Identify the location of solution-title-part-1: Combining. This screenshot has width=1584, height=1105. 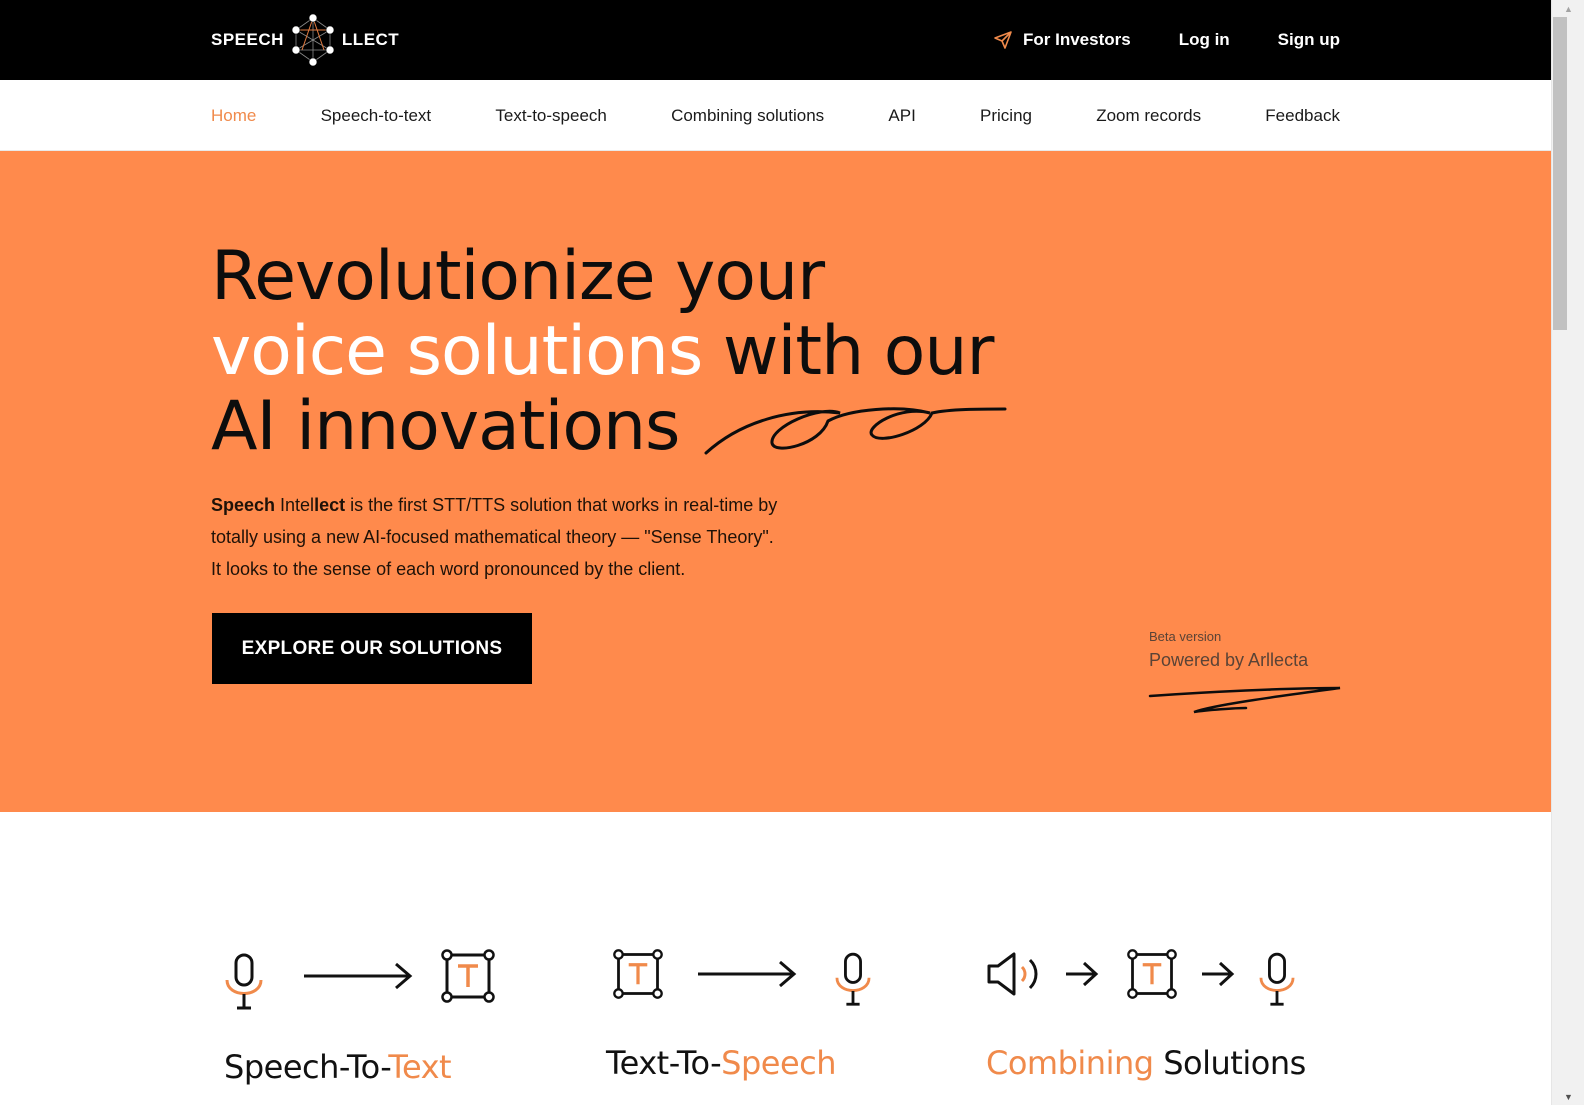
(1070, 1063).